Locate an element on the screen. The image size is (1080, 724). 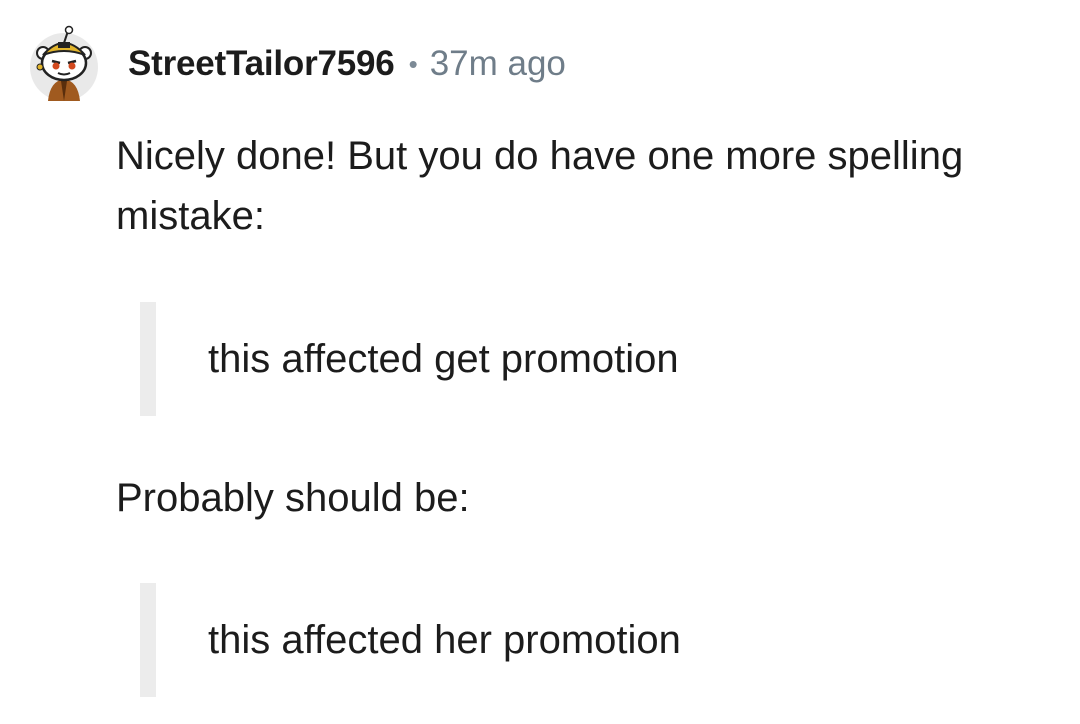
author-username: StreetTailor7596 is located at coordinates (261, 64).